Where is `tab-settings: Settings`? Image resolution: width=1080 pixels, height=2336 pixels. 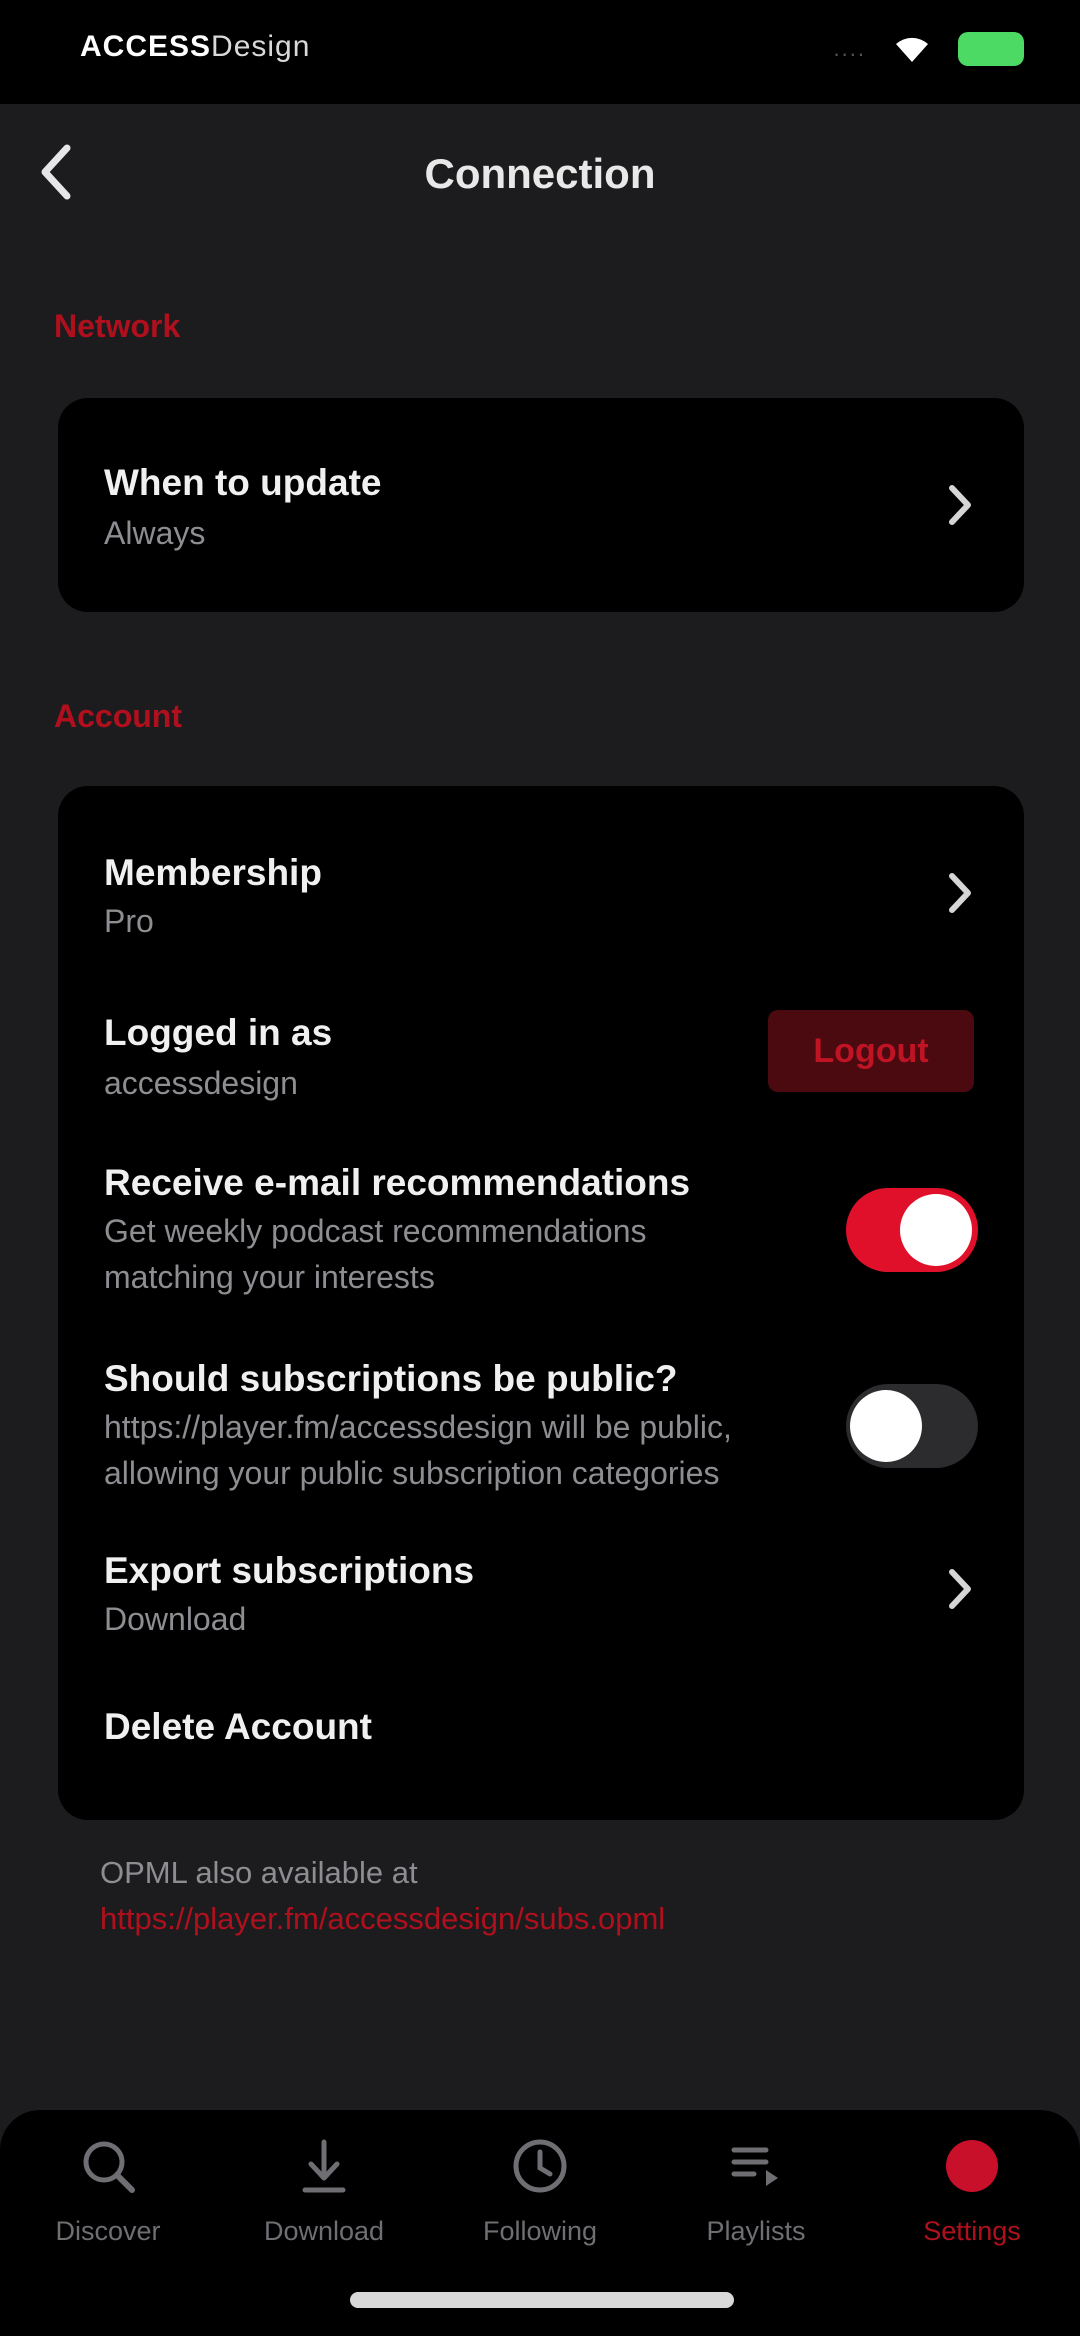
tab-settings: Settings is located at coordinates (972, 2205).